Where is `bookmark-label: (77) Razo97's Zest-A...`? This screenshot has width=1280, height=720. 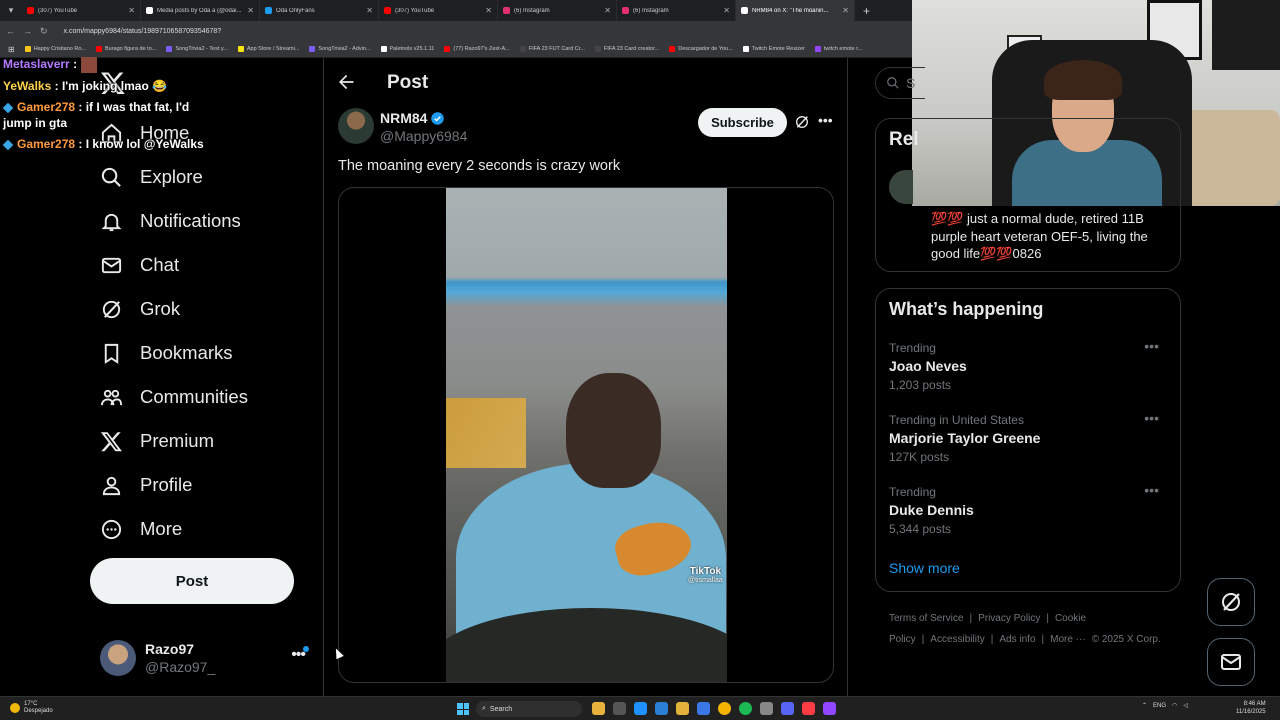
bookmark-label: (77) Razo97's Zest-A... is located at coordinates (481, 49).